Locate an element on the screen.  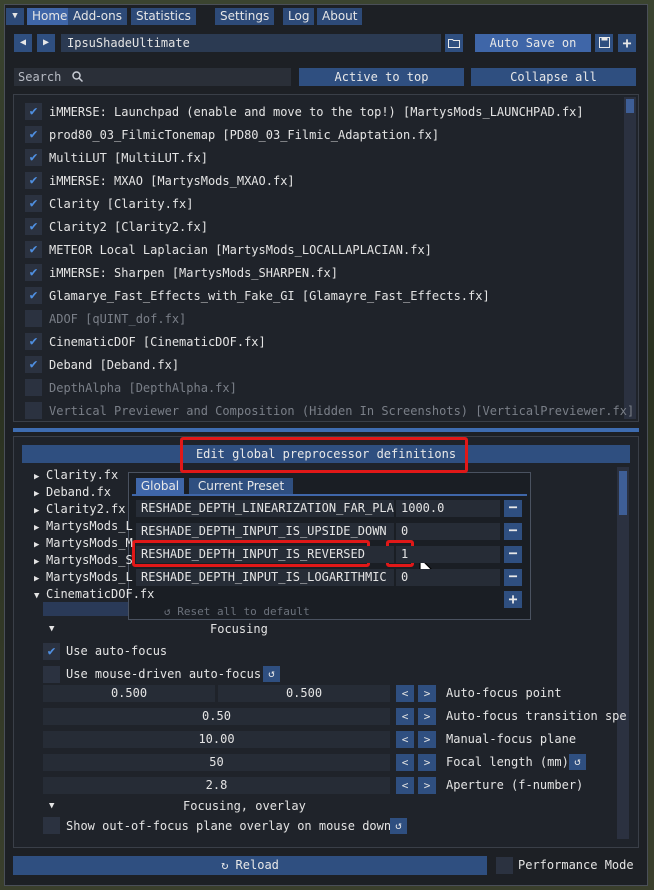
variable-editor-scroll-thumb is located at coordinates (623, 493).